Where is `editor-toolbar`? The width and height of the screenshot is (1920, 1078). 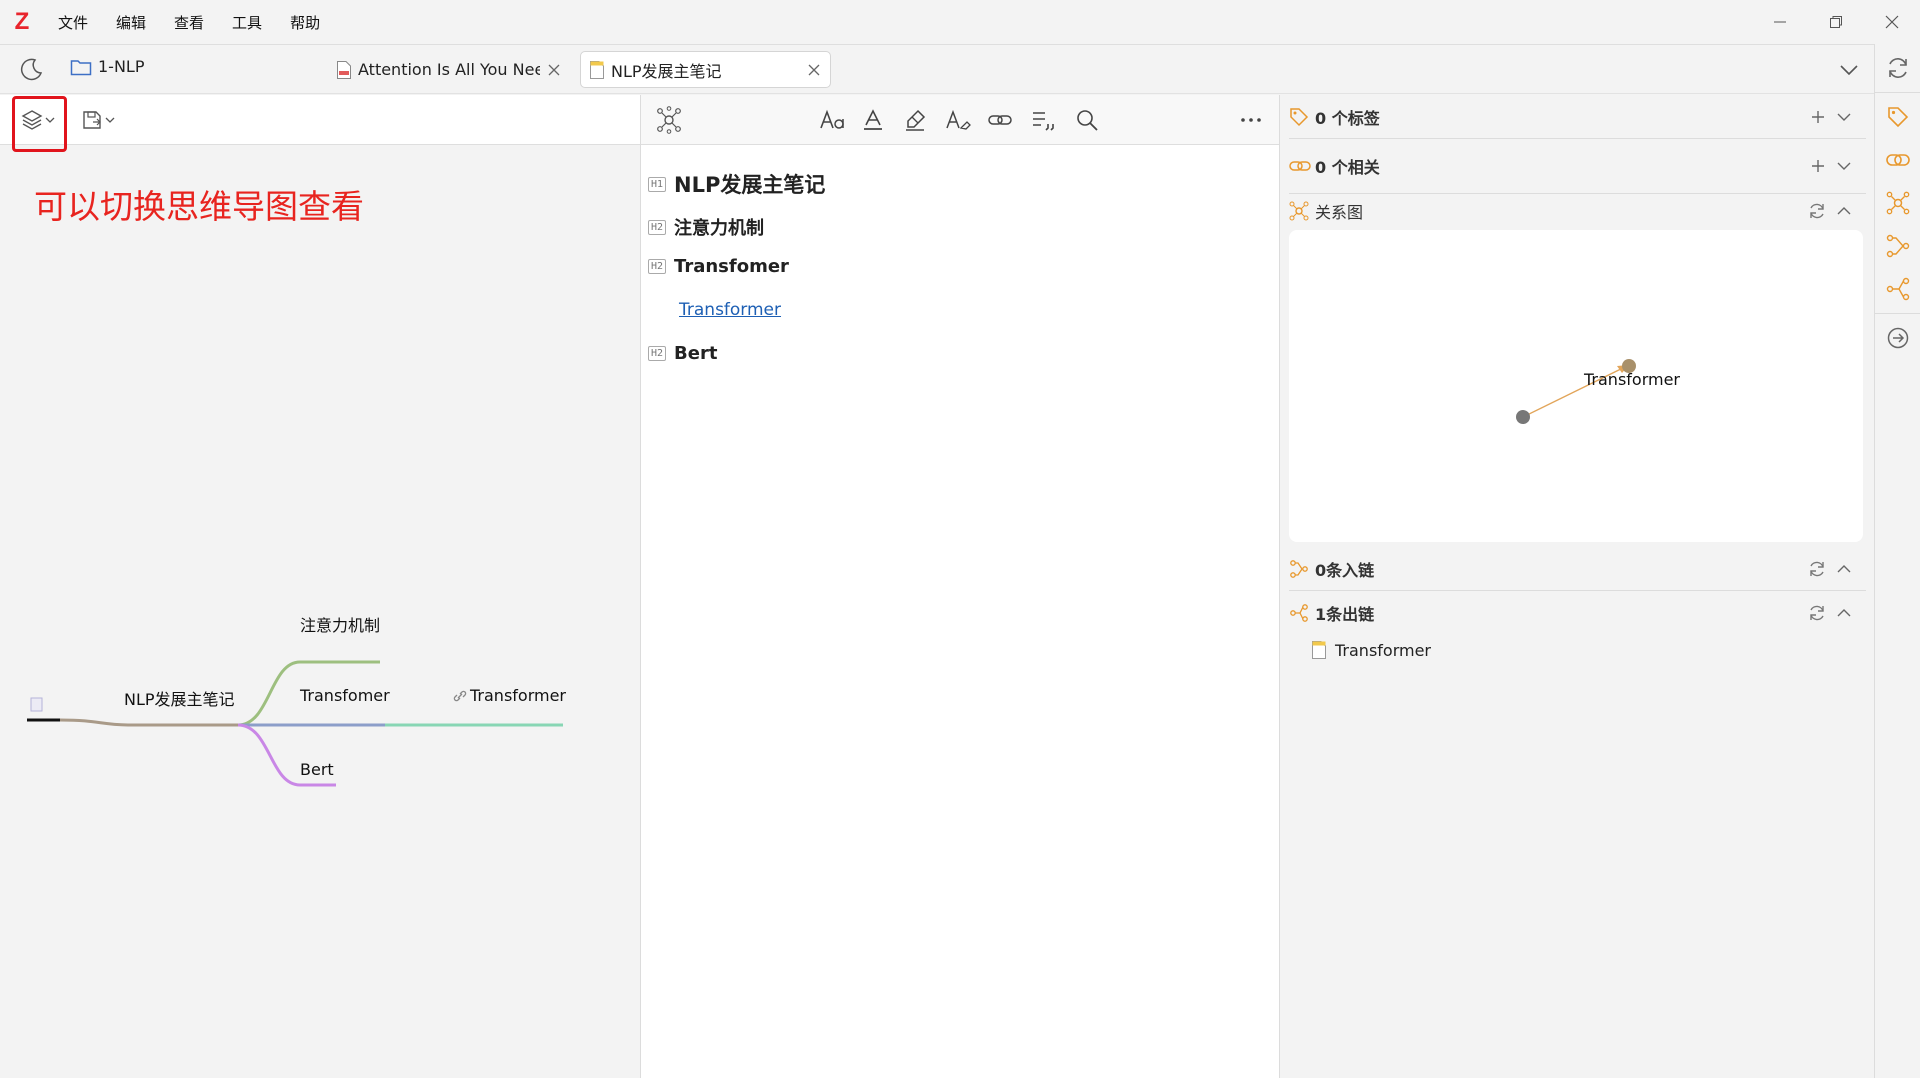
editor-toolbar is located at coordinates (960, 120).